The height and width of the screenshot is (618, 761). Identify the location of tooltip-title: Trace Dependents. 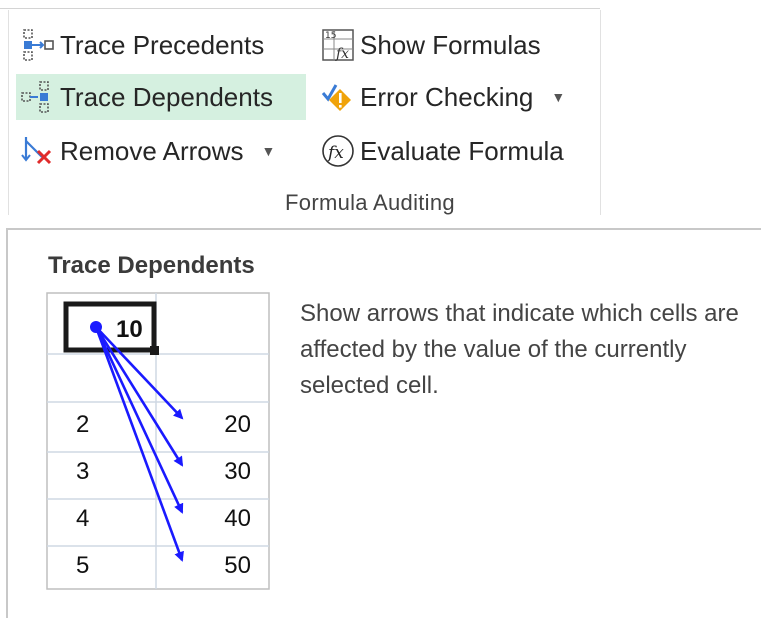
(151, 265).